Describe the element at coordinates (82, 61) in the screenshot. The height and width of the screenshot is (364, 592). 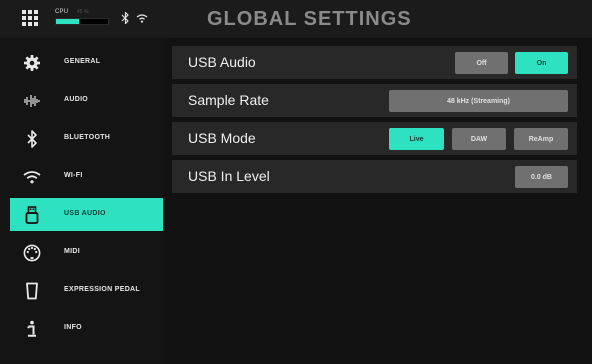
I see `sidebar-item-label: GENERAL` at that location.